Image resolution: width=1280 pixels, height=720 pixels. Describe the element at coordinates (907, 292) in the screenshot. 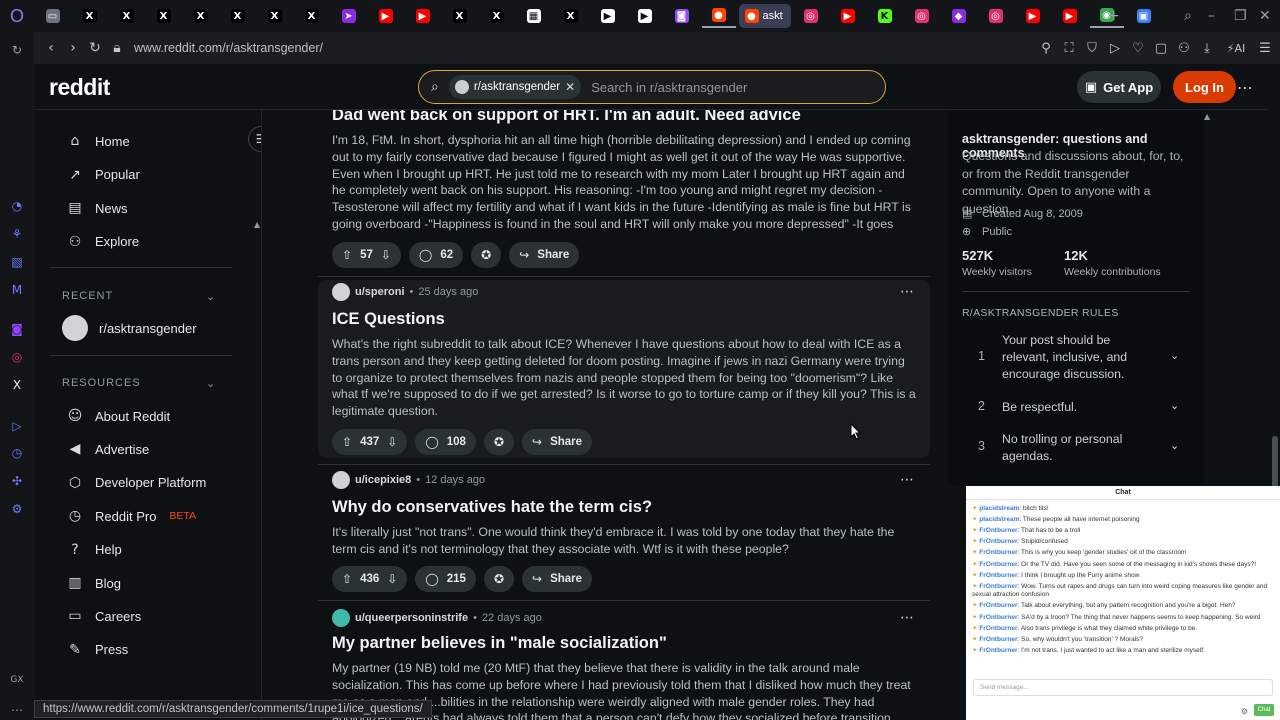

I see `post-options-icon: ⋯` at that location.